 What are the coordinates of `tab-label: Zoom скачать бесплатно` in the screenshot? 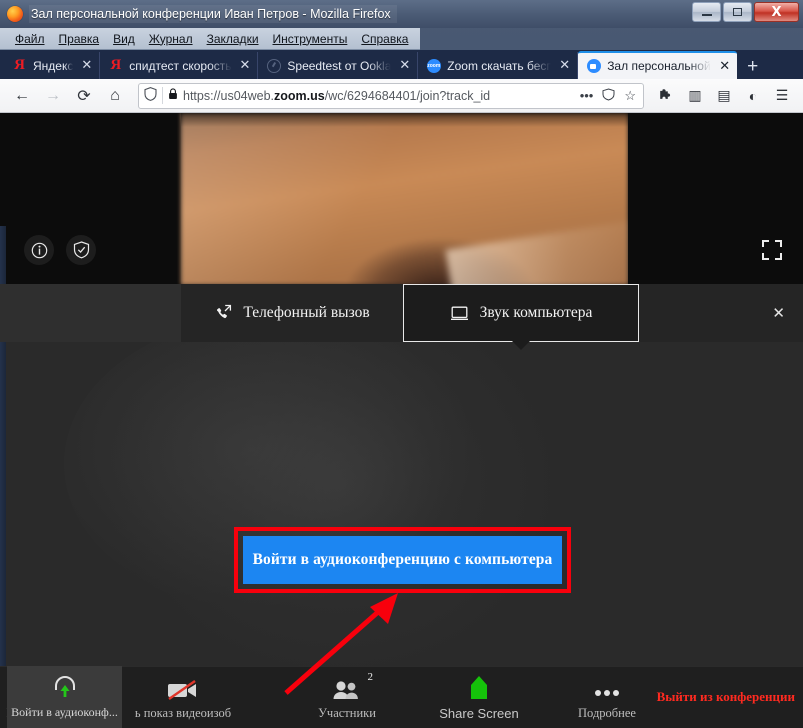 It's located at (499, 65).